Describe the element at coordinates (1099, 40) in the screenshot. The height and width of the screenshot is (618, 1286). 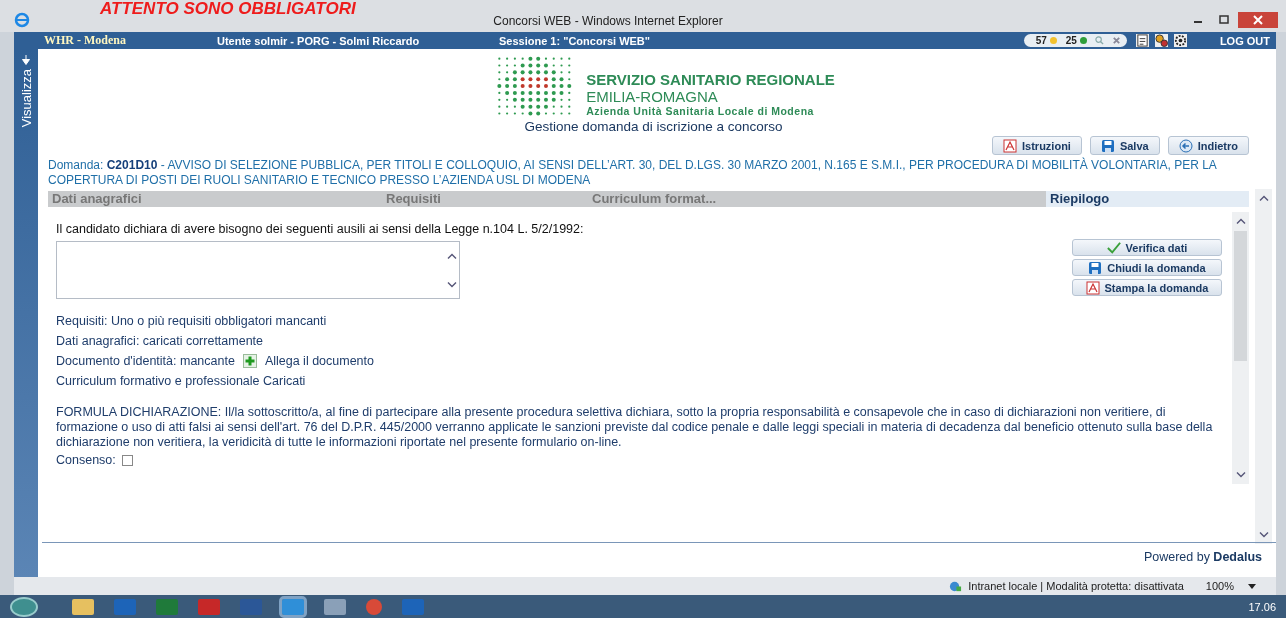
I see `search-icon` at that location.